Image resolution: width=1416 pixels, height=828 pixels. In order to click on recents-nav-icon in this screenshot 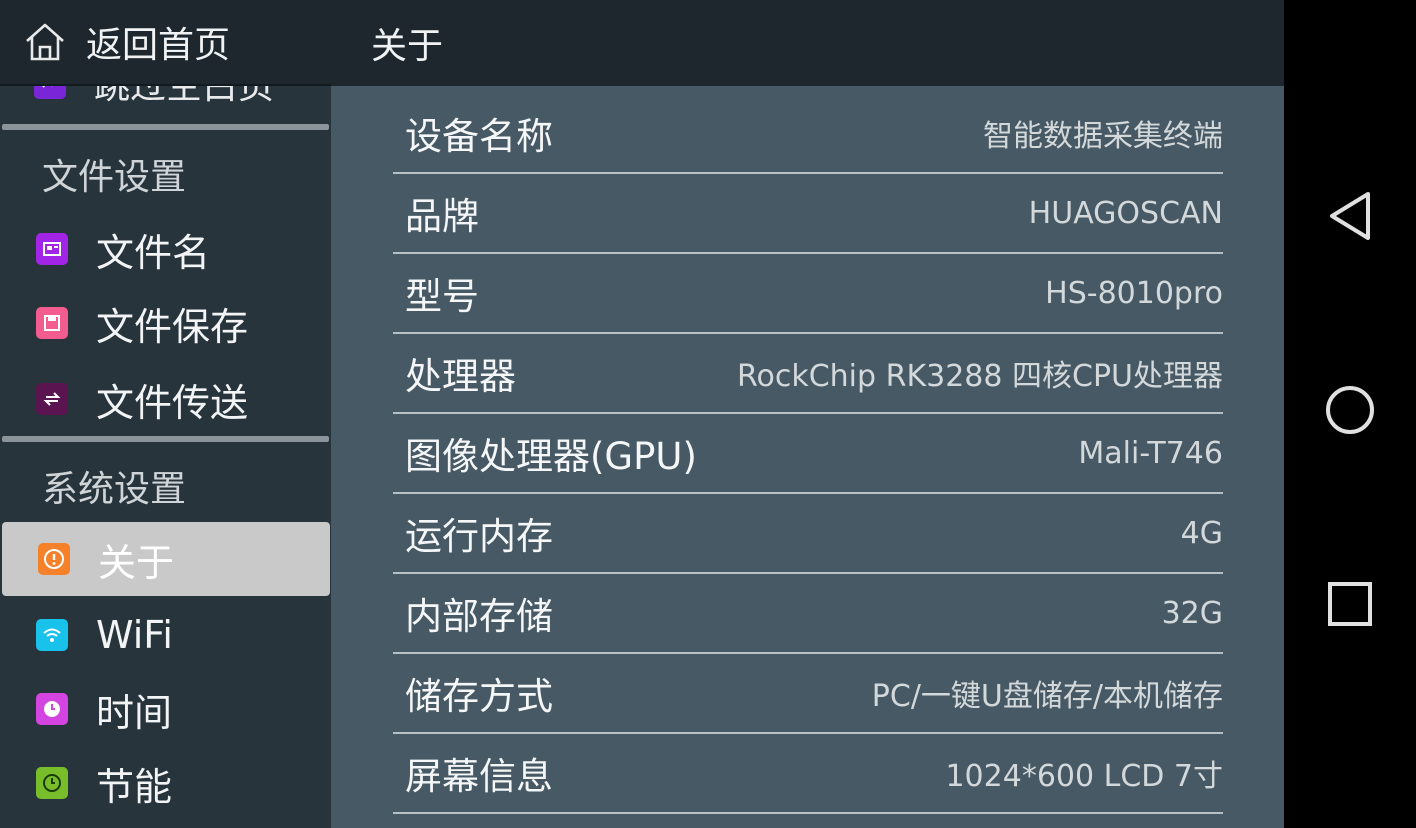, I will do `click(1350, 606)`.